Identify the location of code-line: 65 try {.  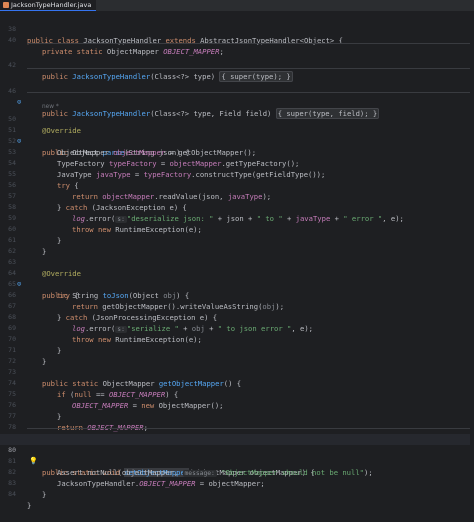
(237, 284).